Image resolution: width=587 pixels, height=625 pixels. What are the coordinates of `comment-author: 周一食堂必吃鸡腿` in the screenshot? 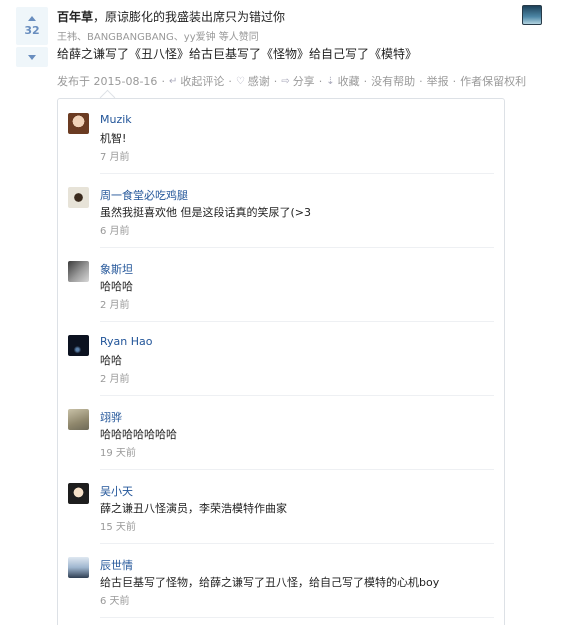 It's located at (144, 195).